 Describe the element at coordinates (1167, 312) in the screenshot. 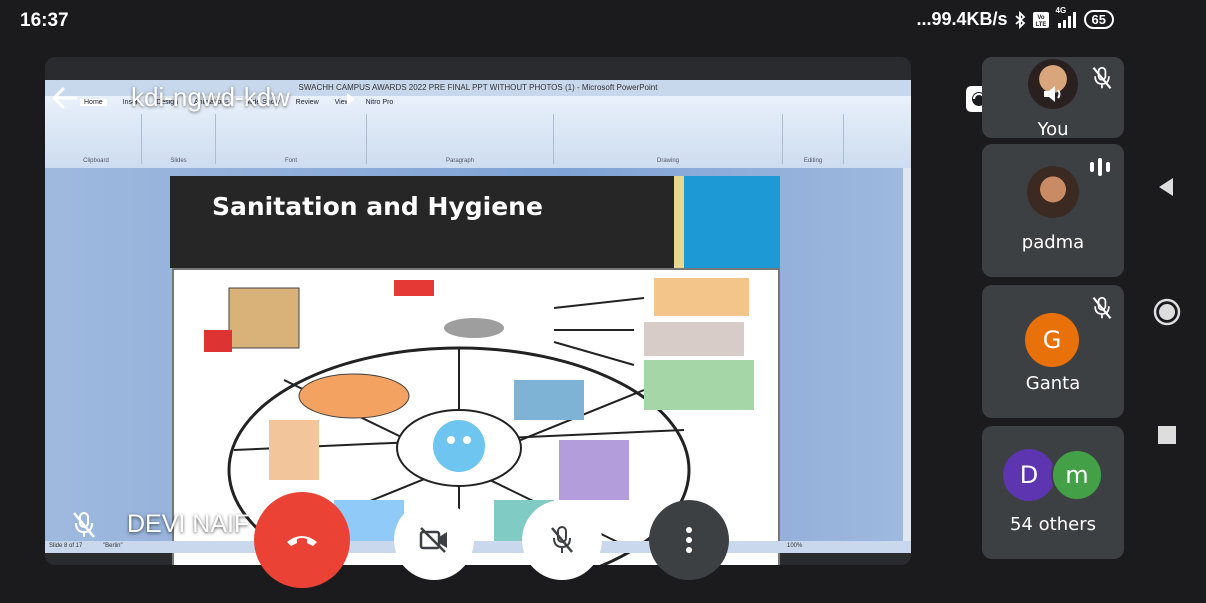

I see `home-nav-icon` at that location.